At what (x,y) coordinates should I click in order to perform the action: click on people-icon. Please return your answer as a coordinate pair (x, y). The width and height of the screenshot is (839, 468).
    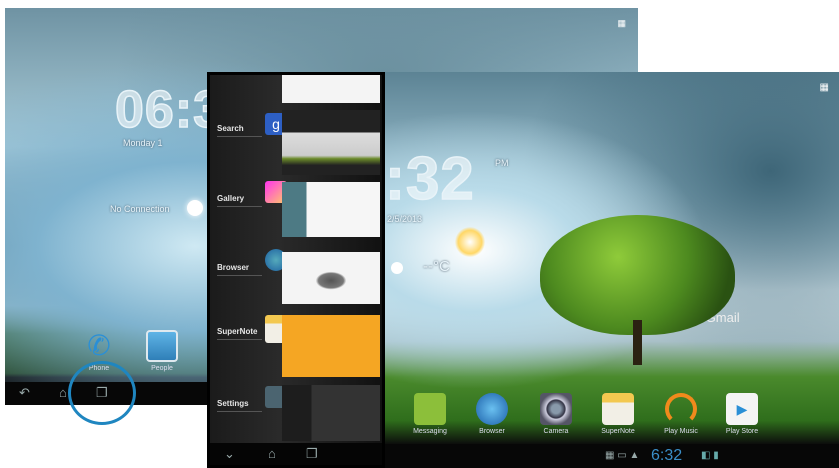
    Looking at the image, I should click on (162, 346).